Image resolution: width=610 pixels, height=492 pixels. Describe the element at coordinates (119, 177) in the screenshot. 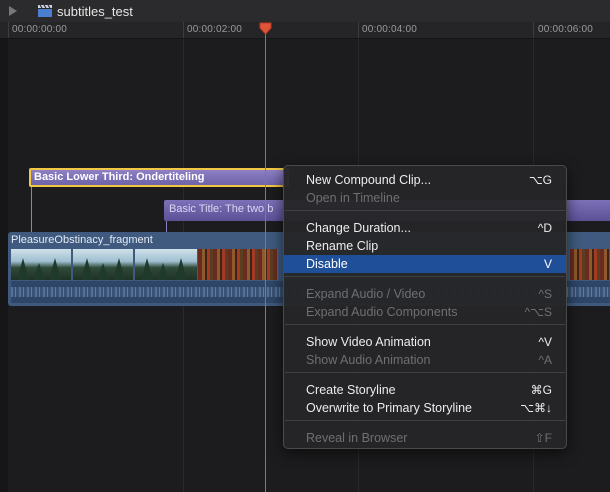

I see `clip-label: Basic Lower Third: Ondertiteling` at that location.